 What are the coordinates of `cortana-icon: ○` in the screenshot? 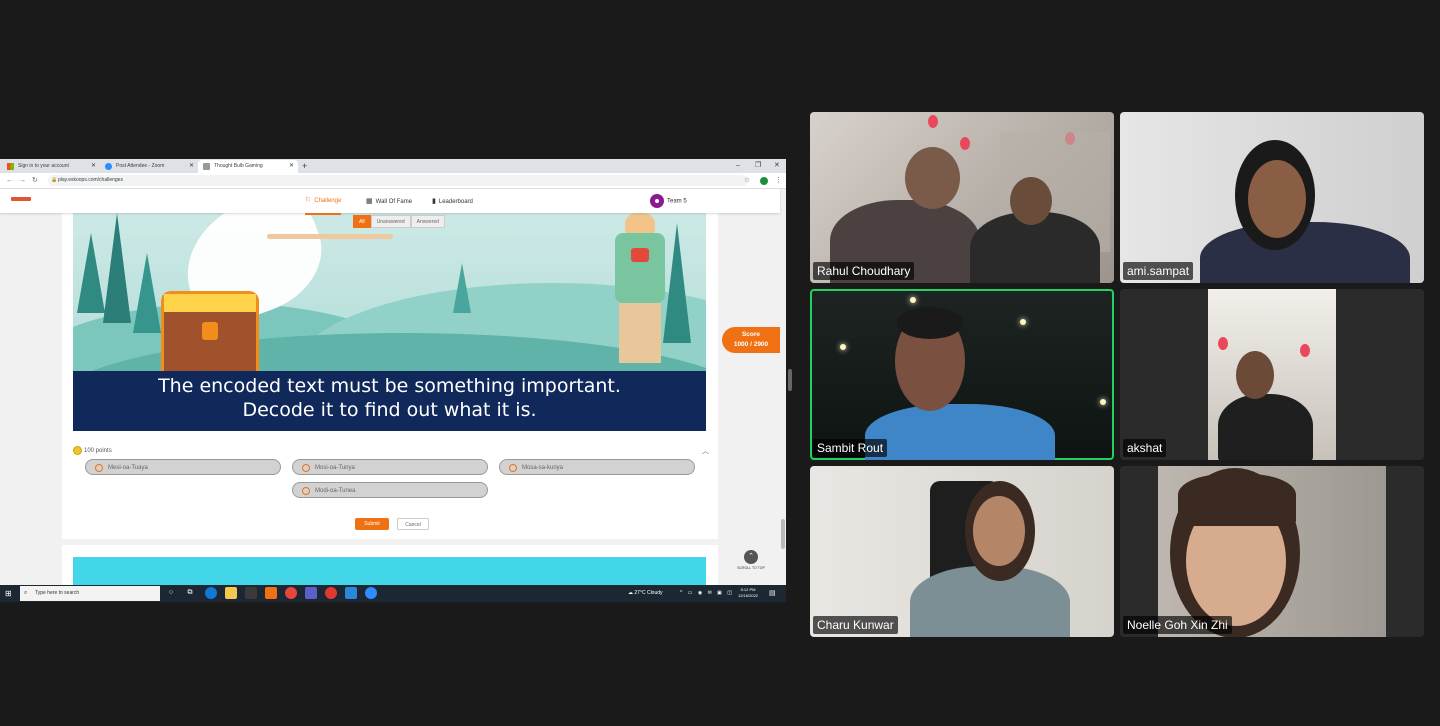 It's located at (171, 593).